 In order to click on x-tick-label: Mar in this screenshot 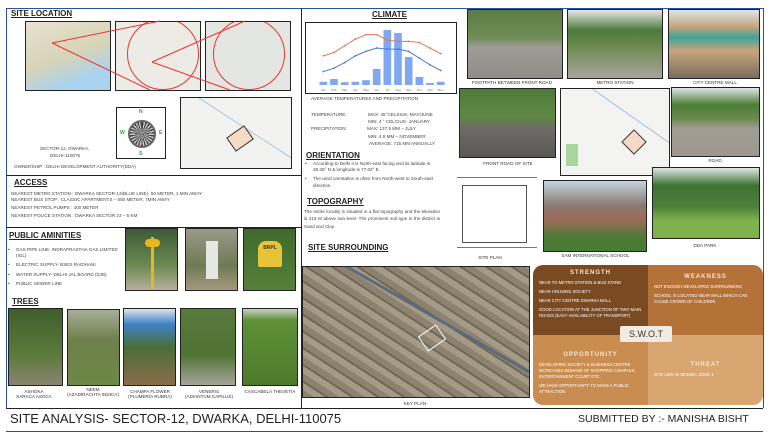, I will do `click(344, 90)`.